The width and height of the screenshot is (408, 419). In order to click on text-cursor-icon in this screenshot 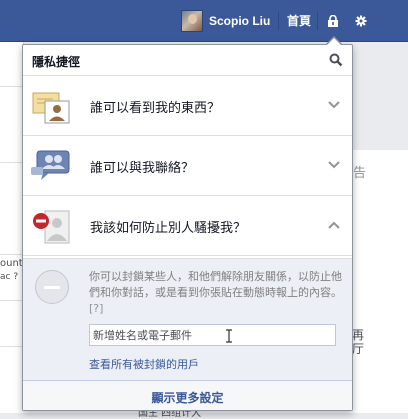, I will do `click(229, 336)`.